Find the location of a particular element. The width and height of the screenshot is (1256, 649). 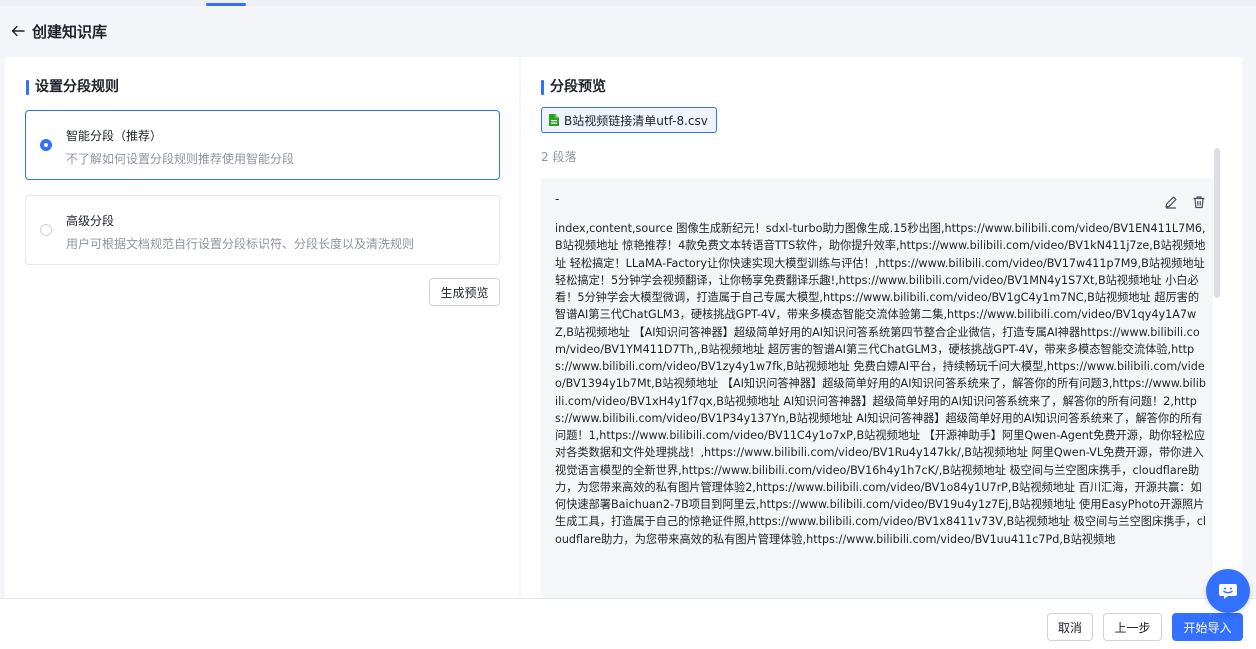

segment-title: - is located at coordinates (557, 199).